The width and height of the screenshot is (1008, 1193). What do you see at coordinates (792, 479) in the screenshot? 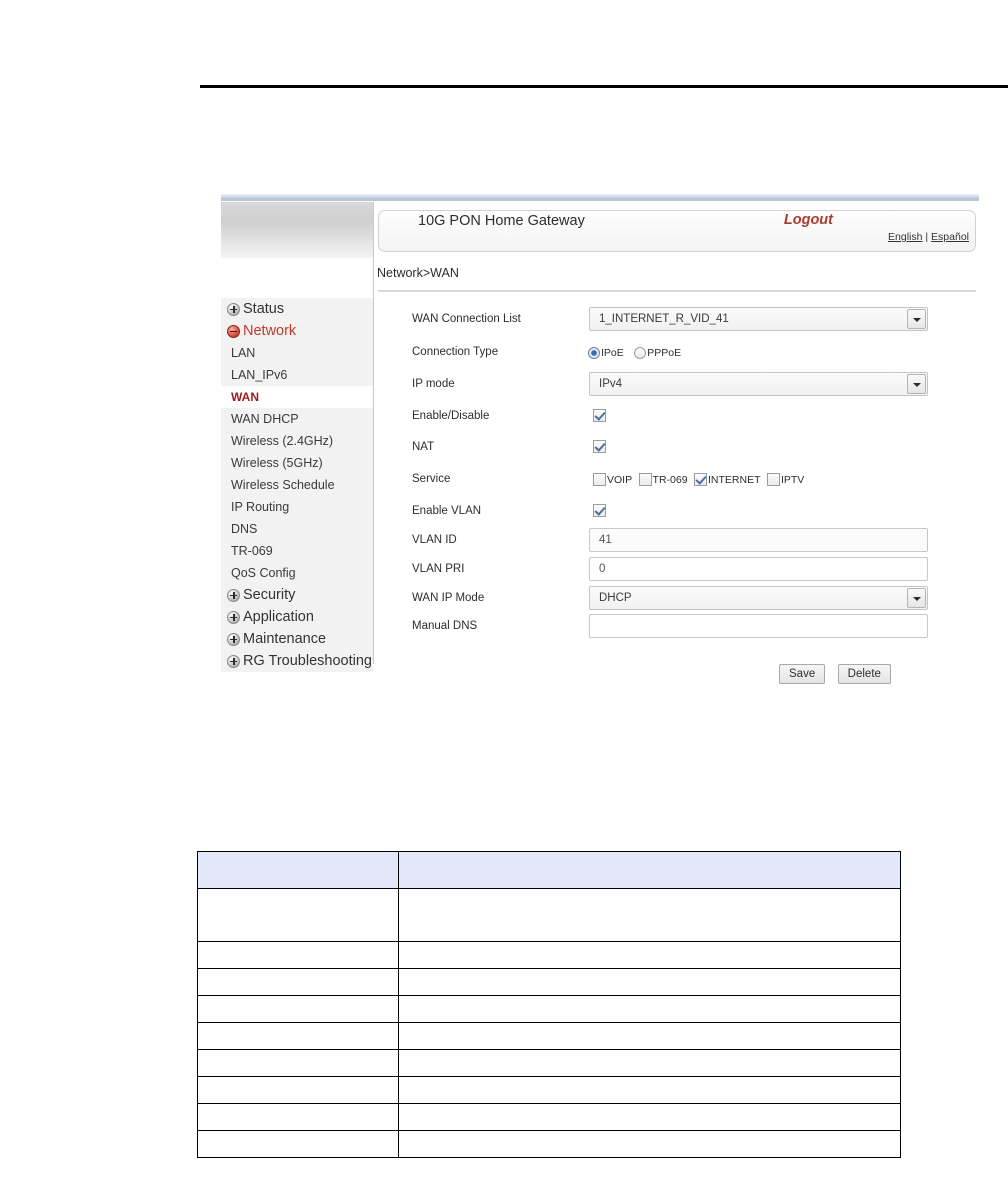
I see `checkbox-iptv-label: IPTV` at bounding box center [792, 479].